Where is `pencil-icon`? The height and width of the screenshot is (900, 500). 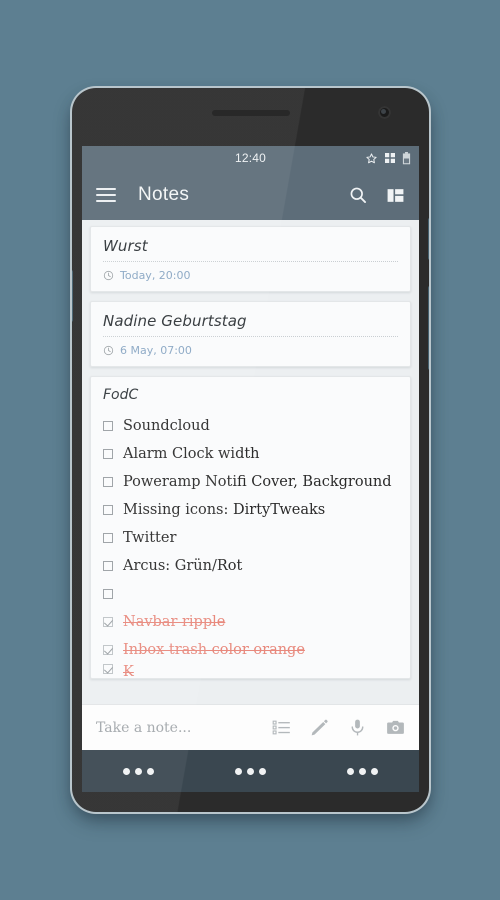
pencil-icon is located at coordinates (319, 727).